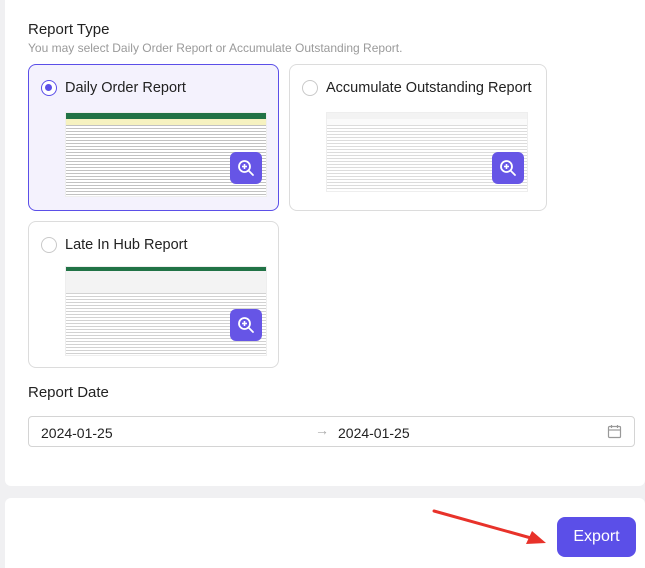  Describe the element at coordinates (153, 294) in the screenshot. I see `report-option-late-in-hub: Late In Hub Report` at that location.